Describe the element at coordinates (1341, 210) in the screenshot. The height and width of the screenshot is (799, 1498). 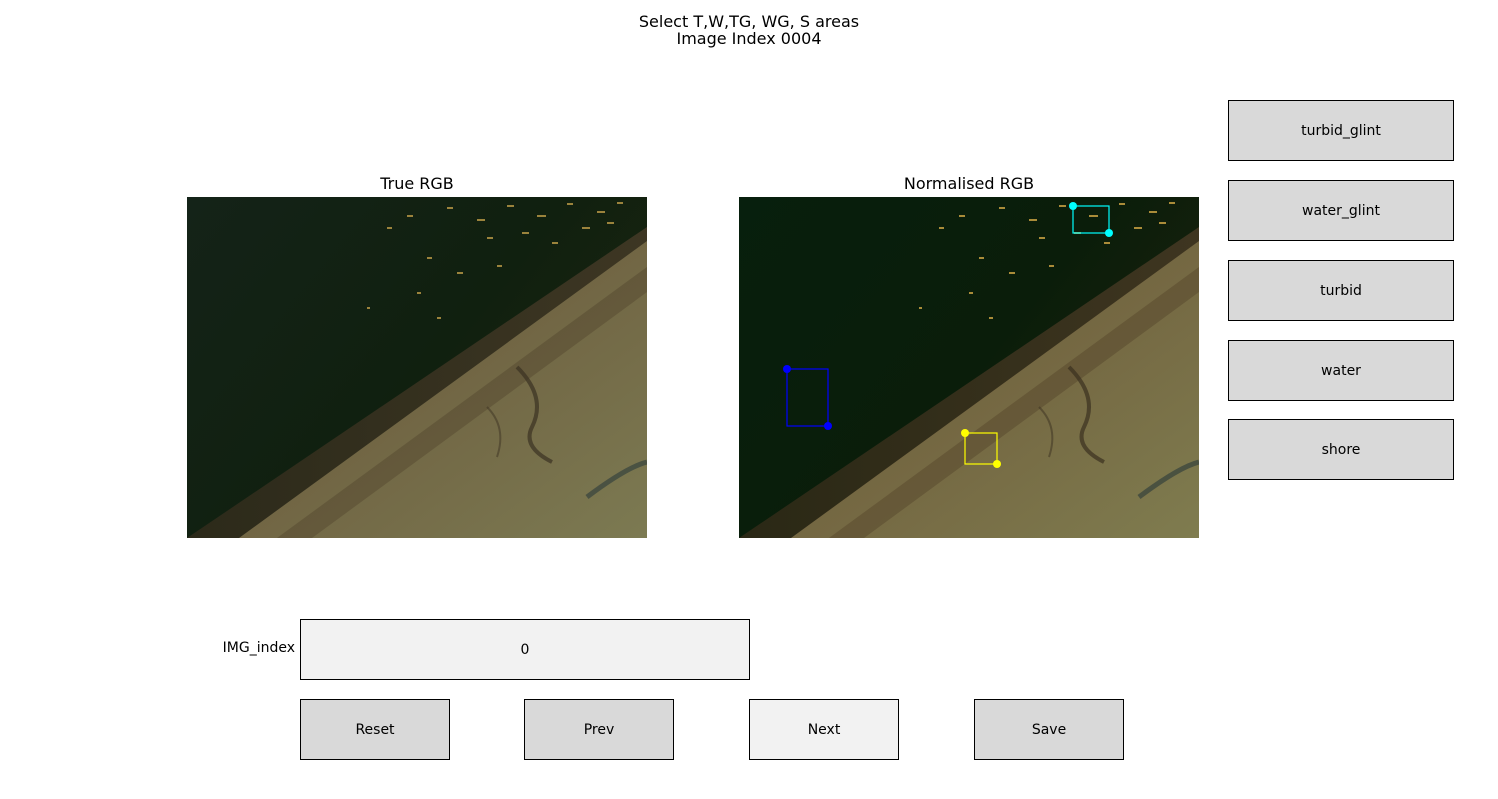
I see `water-glint-button: water_glint` at that location.